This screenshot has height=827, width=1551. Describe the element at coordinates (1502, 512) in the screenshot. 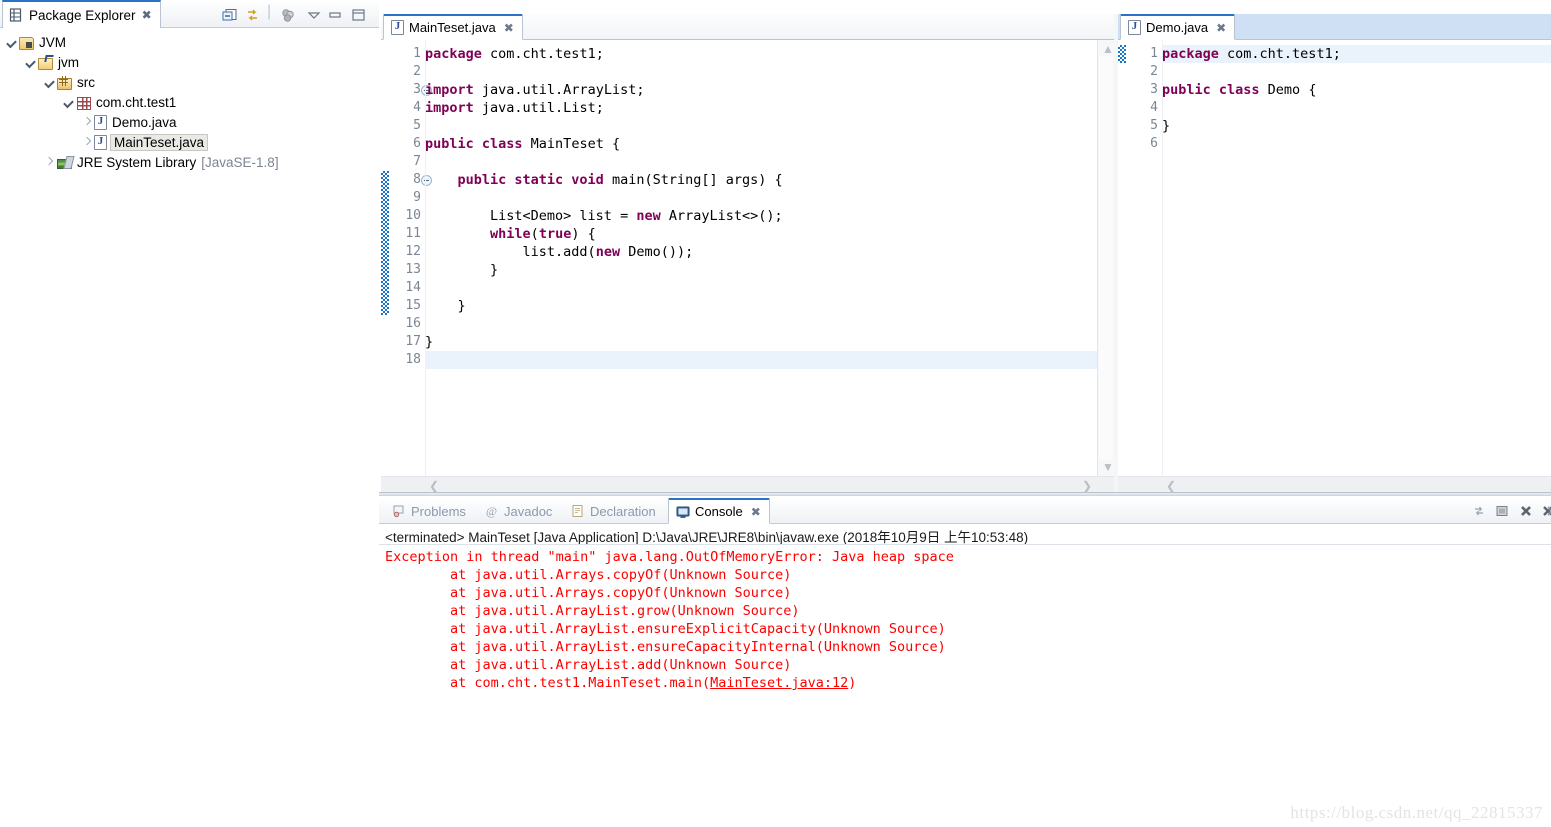

I see `terminate-icon` at that location.